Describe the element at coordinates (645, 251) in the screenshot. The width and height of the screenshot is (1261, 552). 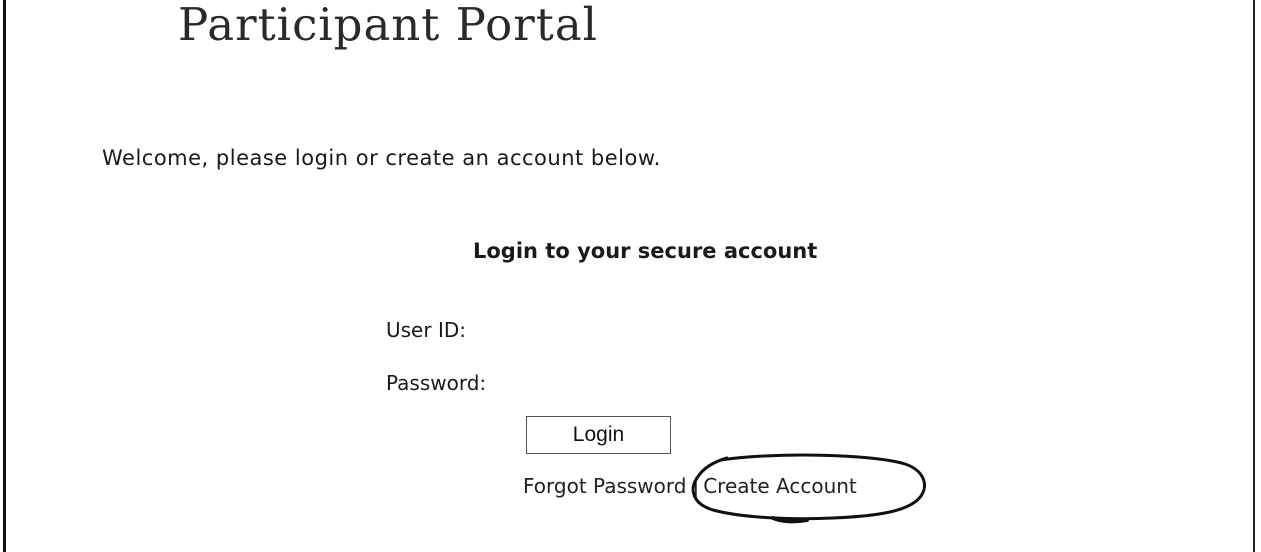
I see `login-heading: Login to your secure account` at that location.